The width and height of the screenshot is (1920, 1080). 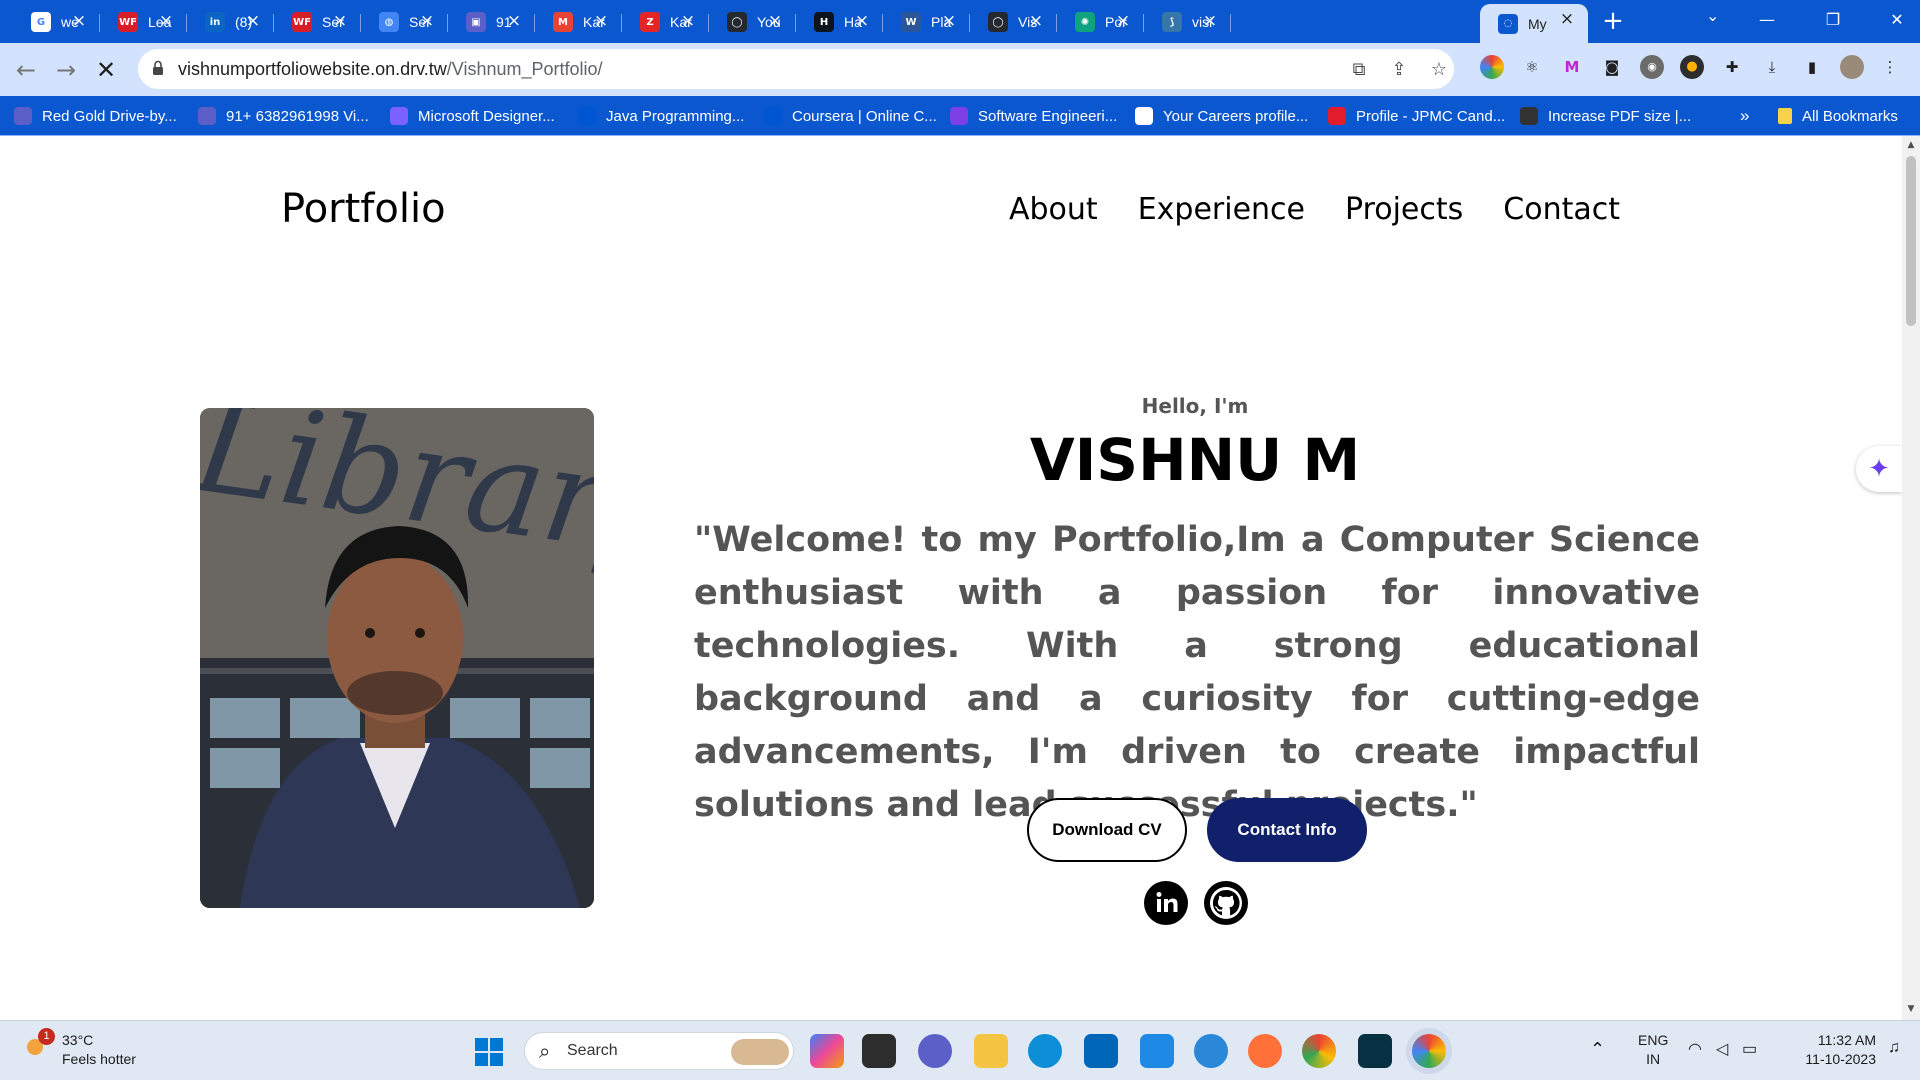 What do you see at coordinates (1013, 22) in the screenshot?
I see `browser-tab: ◯ Vis ×` at bounding box center [1013, 22].